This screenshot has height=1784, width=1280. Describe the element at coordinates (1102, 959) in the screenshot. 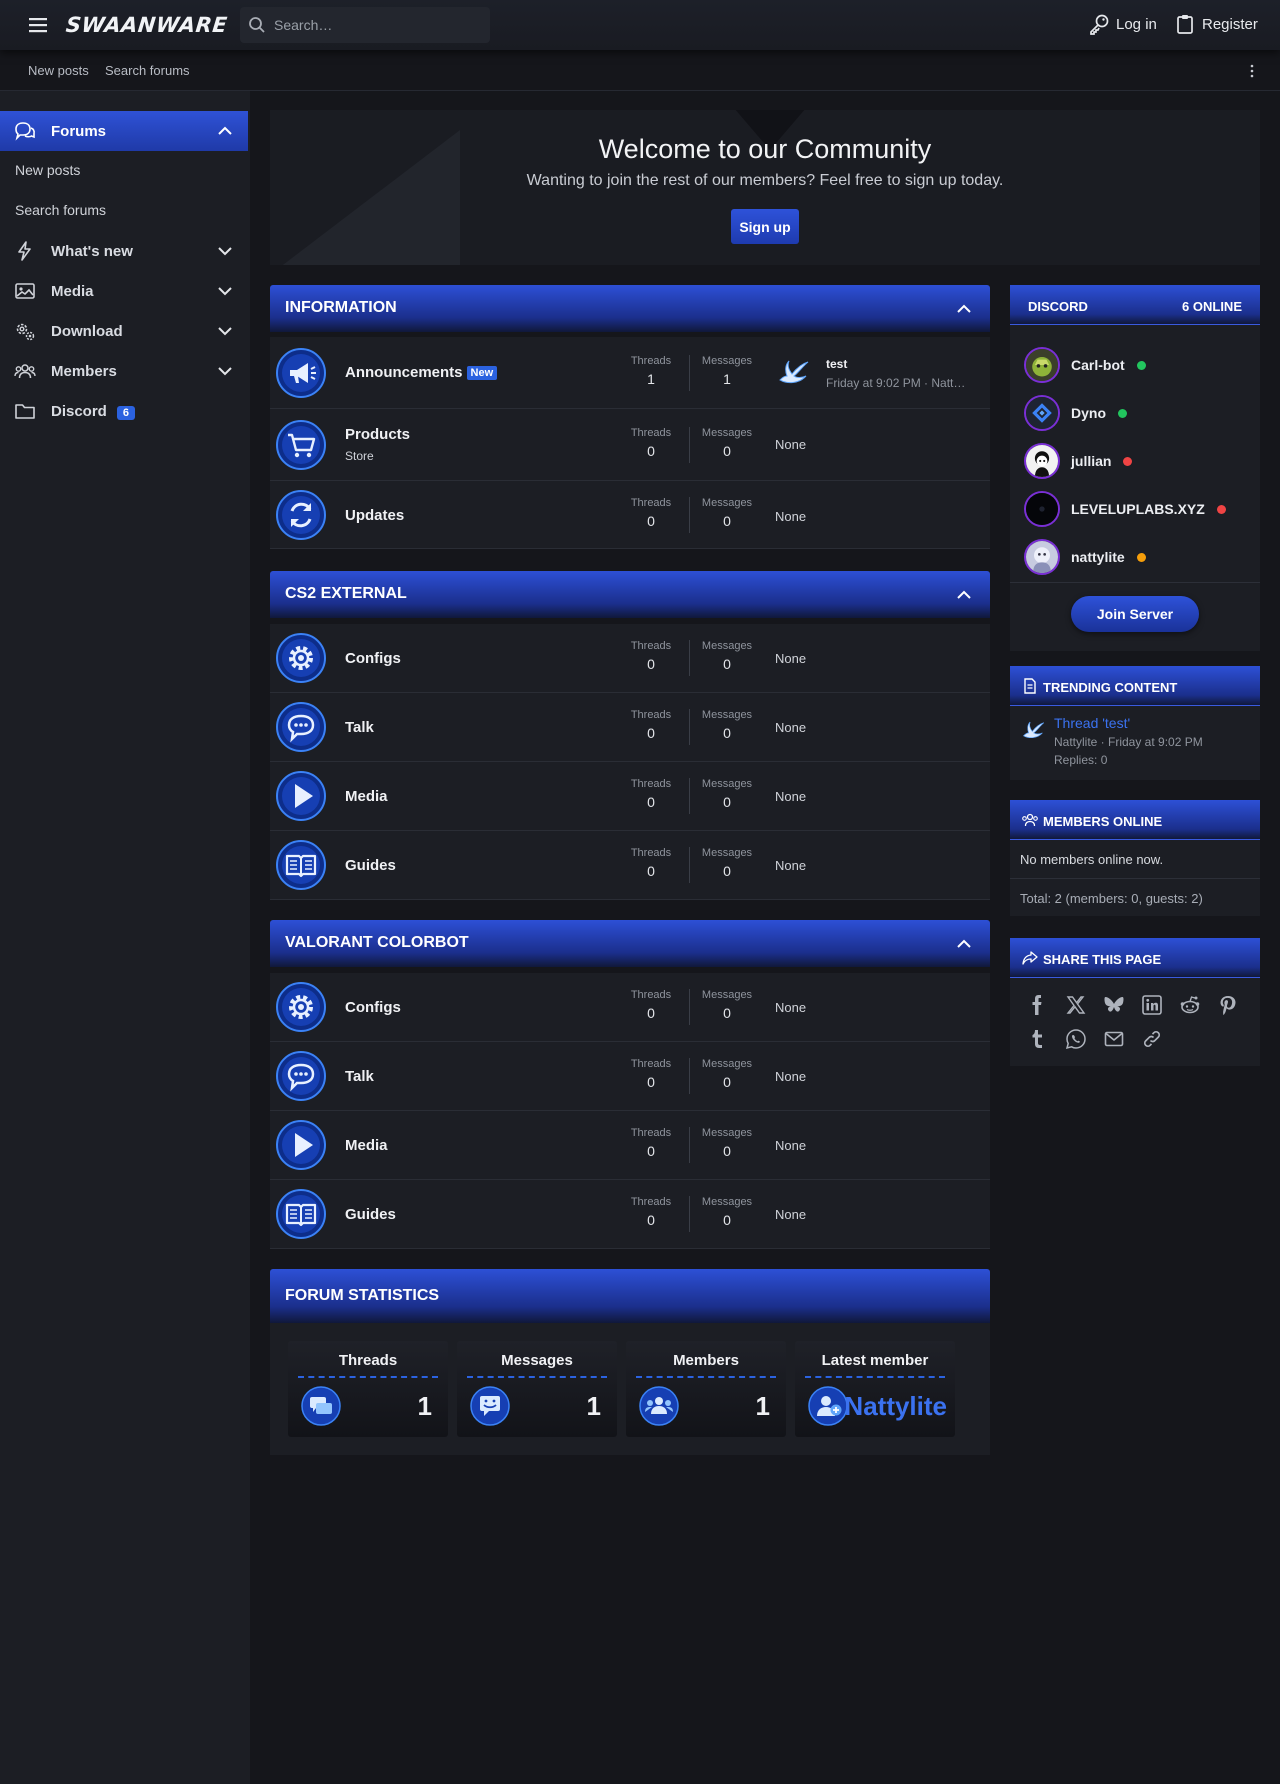

I see `share-title: SHARE THIS PAGE` at that location.